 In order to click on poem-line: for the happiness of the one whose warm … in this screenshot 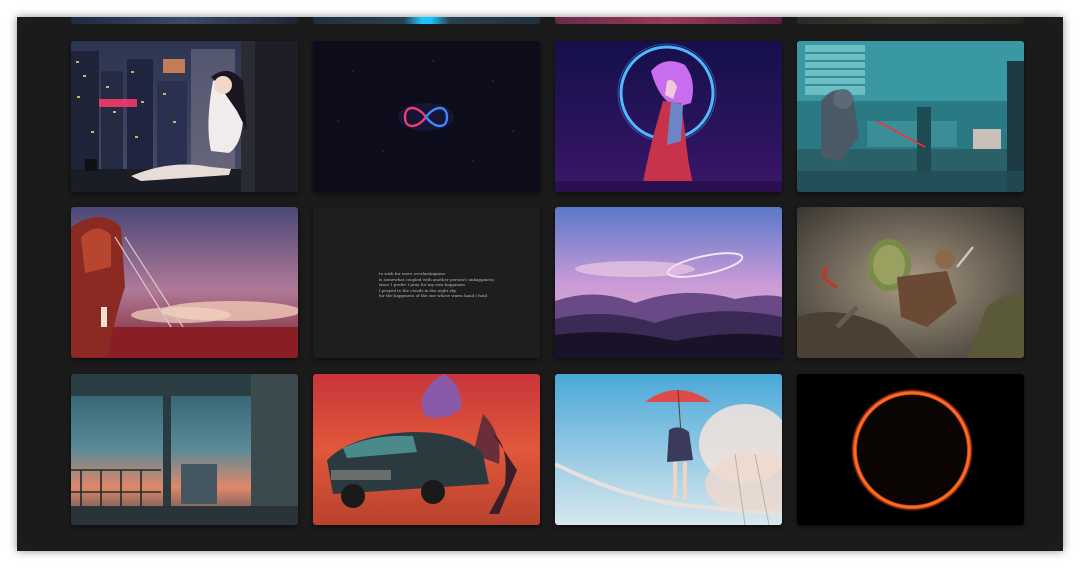, I will do `click(433, 296)`.